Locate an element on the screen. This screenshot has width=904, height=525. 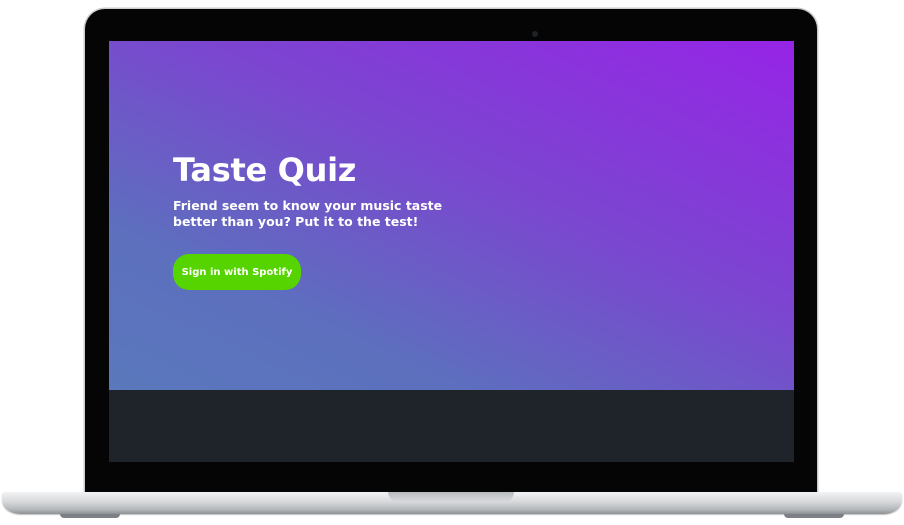
laptop-foot-right is located at coordinates (814, 516).